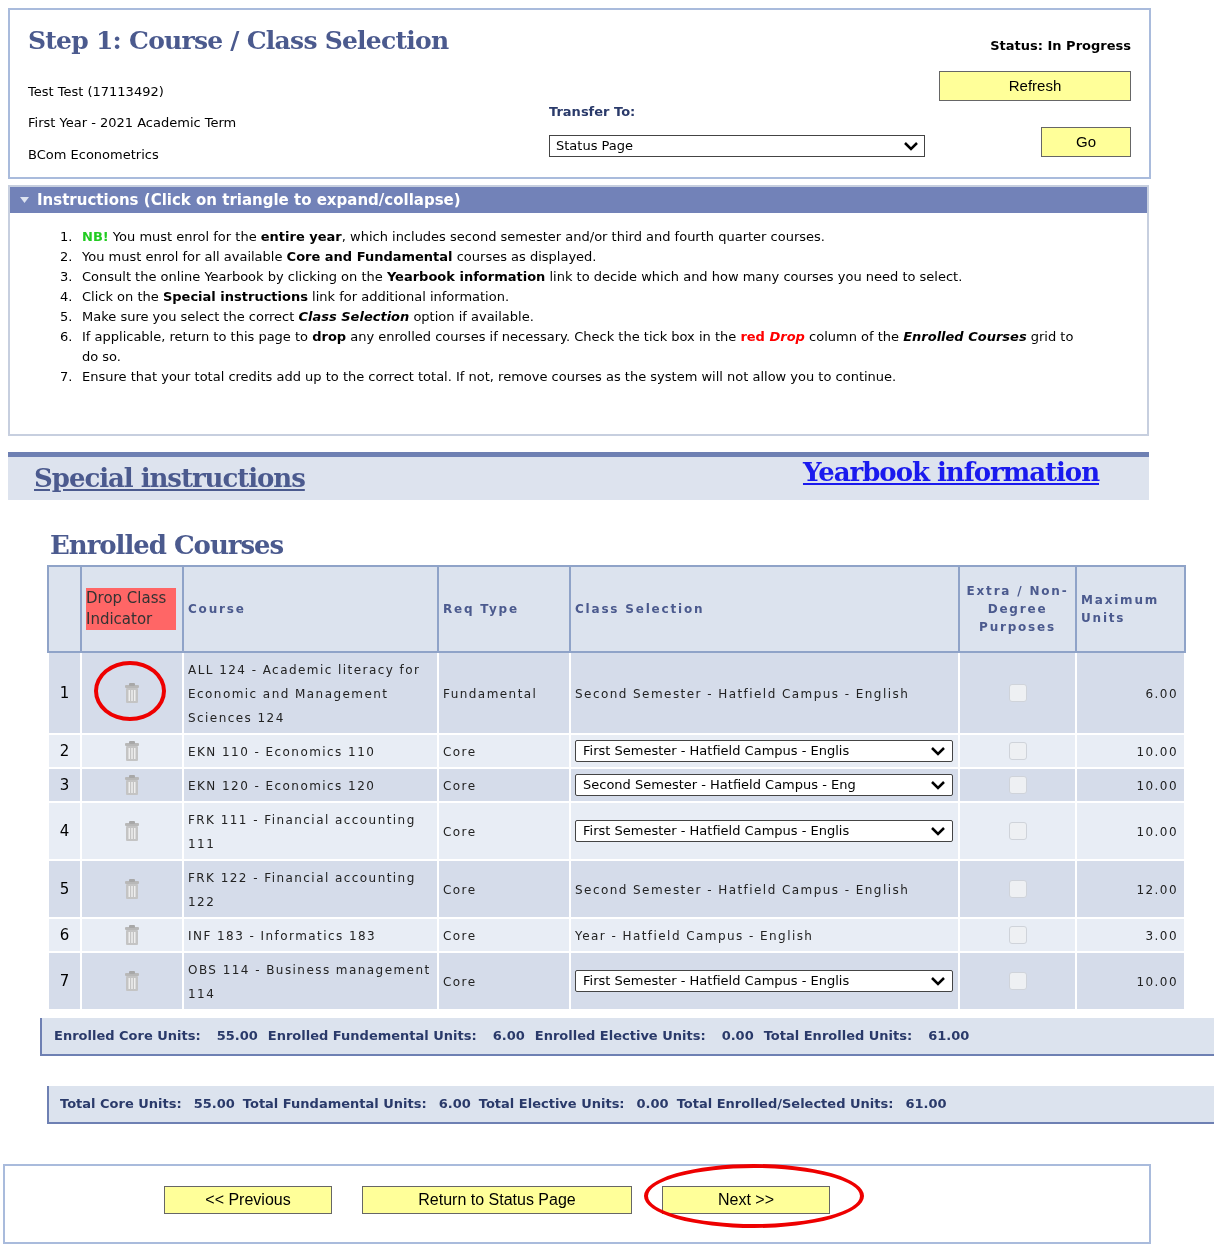 The width and height of the screenshot is (1214, 1251). What do you see at coordinates (481, 609) in the screenshot?
I see `column-header: Req Type` at bounding box center [481, 609].